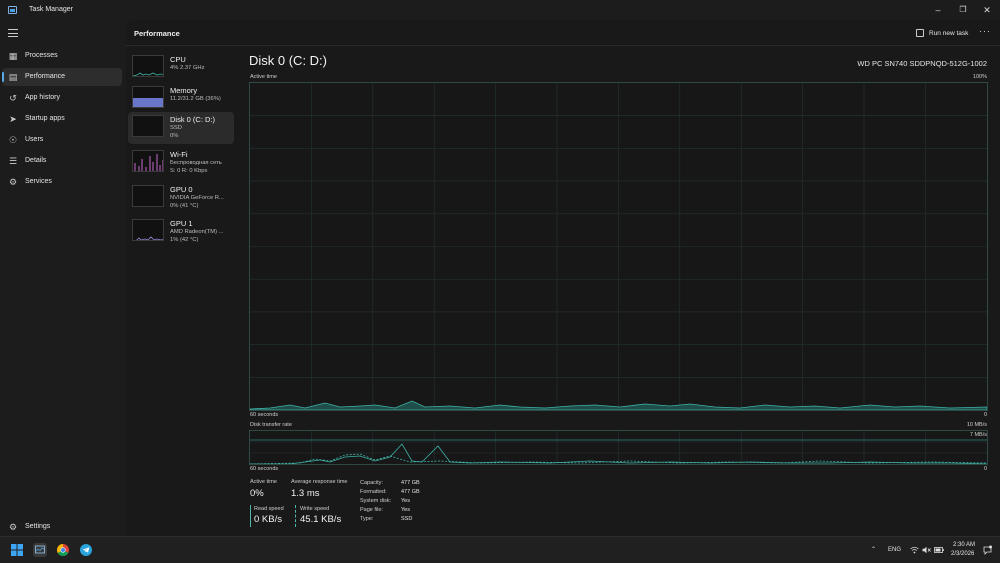 Image resolution: width=1000 pixels, height=563 pixels. What do you see at coordinates (263, 482) in the screenshot?
I see `active-time-label: Active time` at bounding box center [263, 482].